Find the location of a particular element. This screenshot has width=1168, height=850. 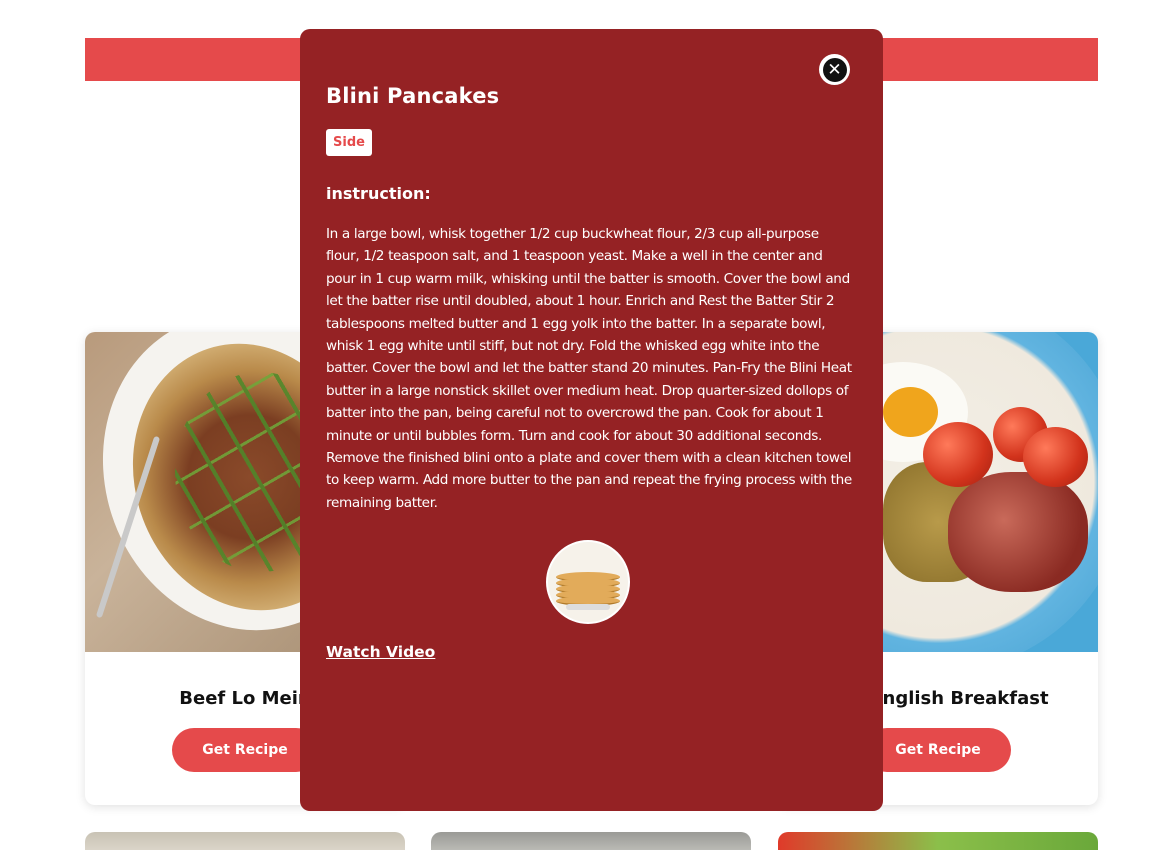

watch-video-link: Watch Video is located at coordinates (380, 652).